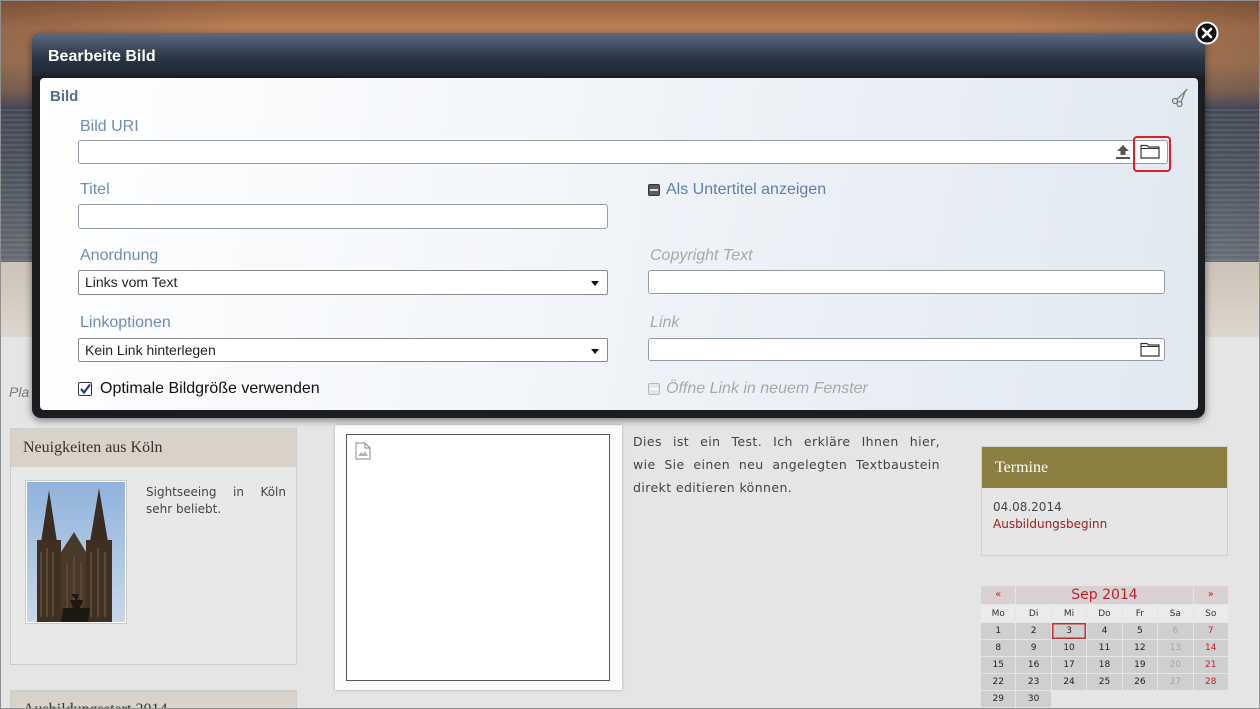  I want to click on calendar-day: 18, so click(1104, 665).